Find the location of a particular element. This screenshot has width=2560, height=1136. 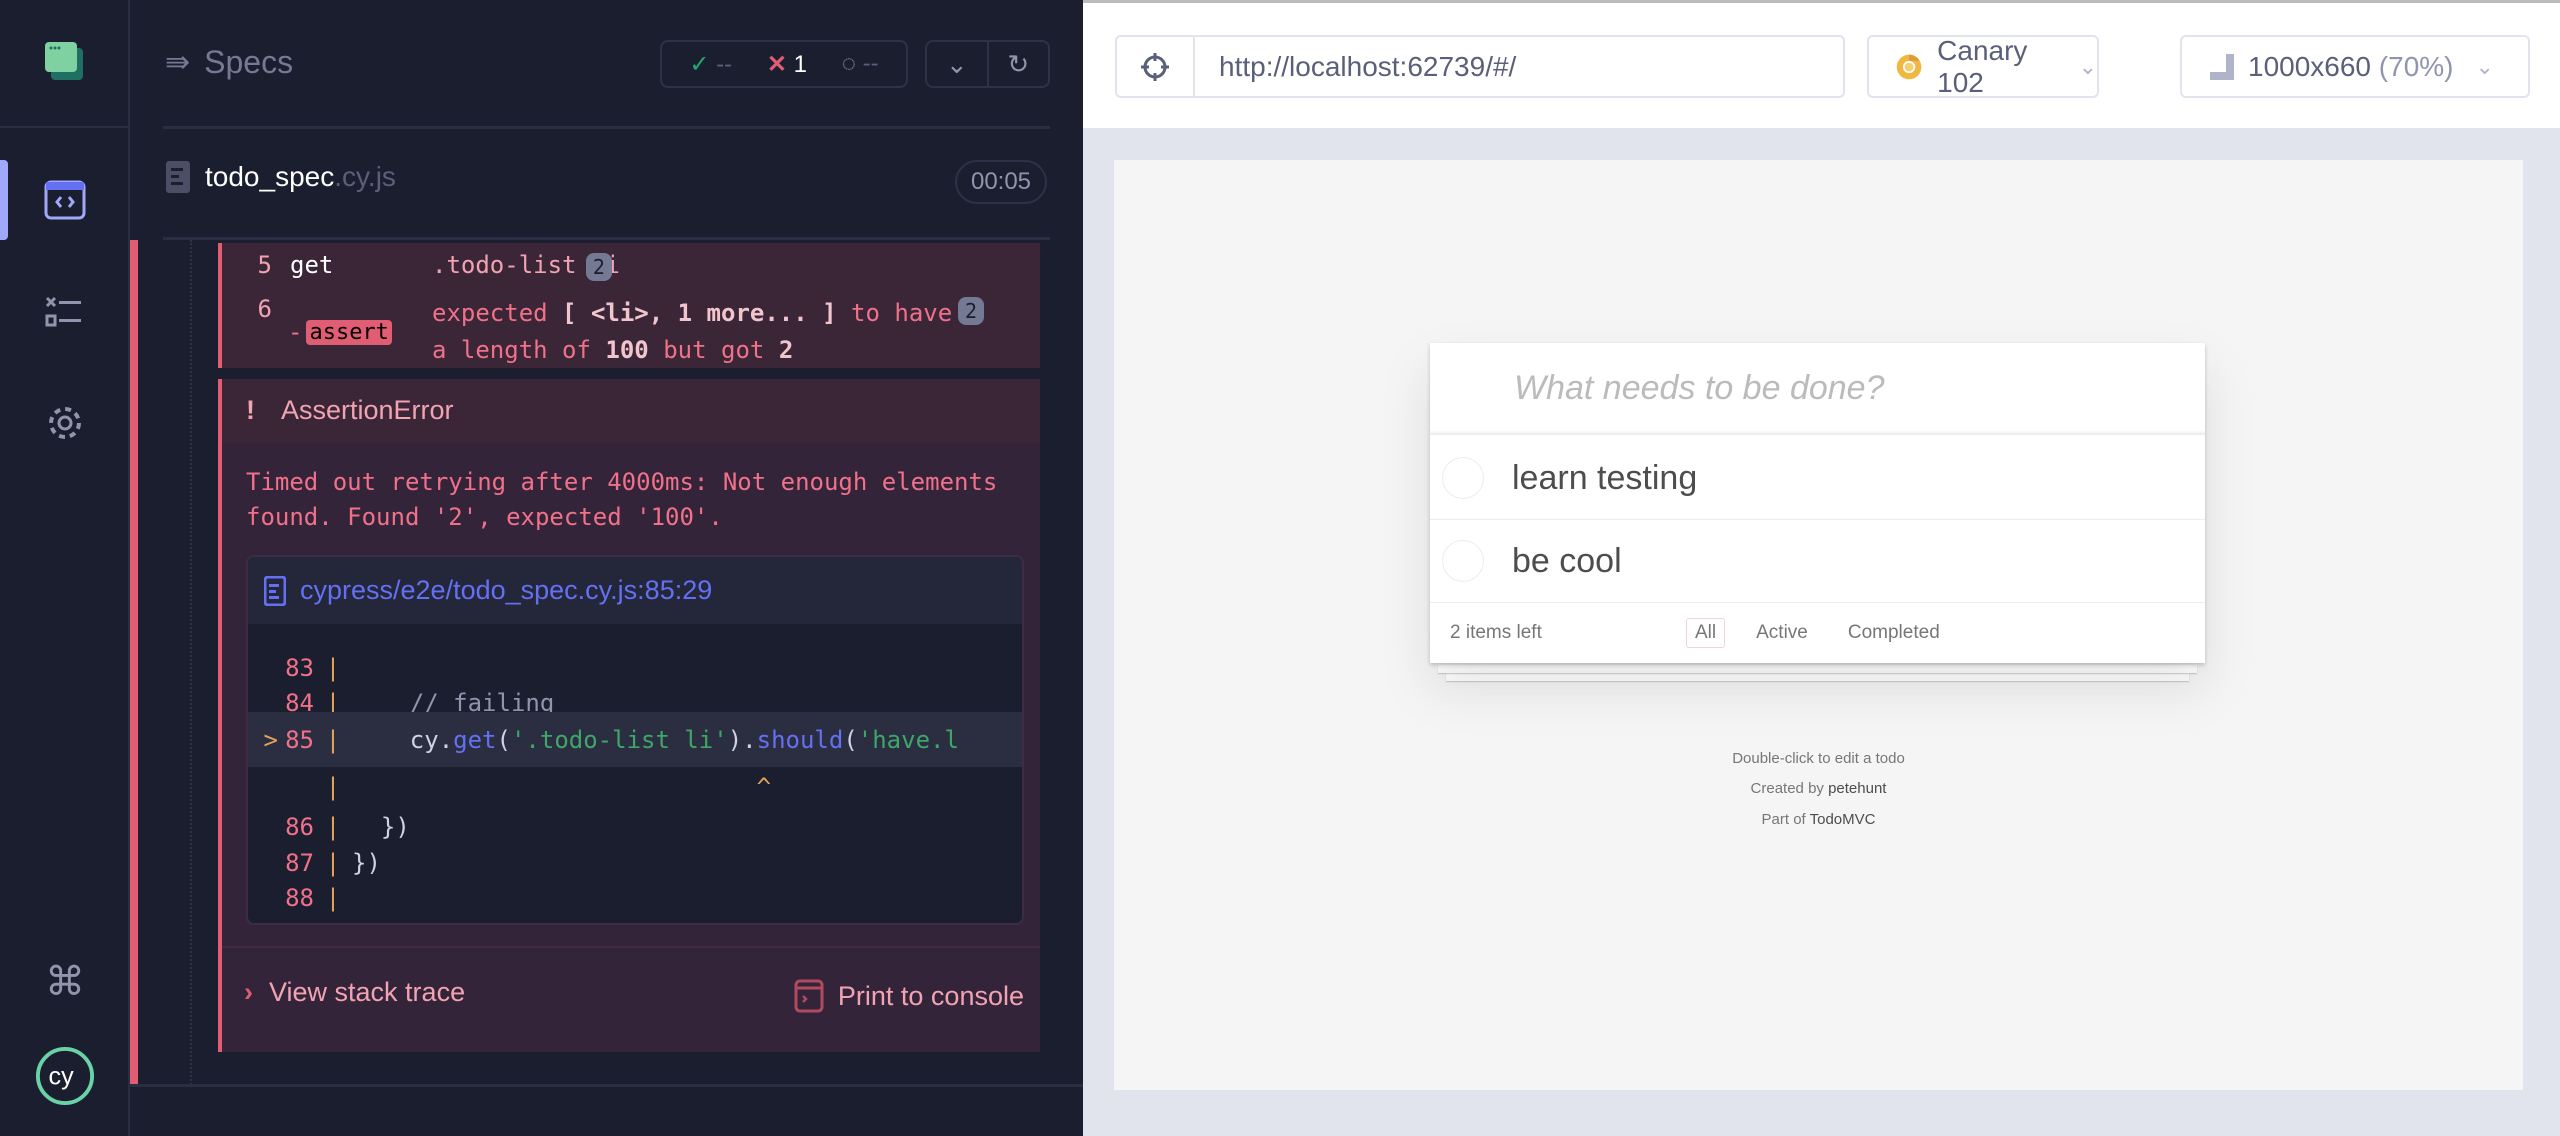

file-path: cypress/e2e/todo_spec.cy.js:85:29 is located at coordinates (506, 590).